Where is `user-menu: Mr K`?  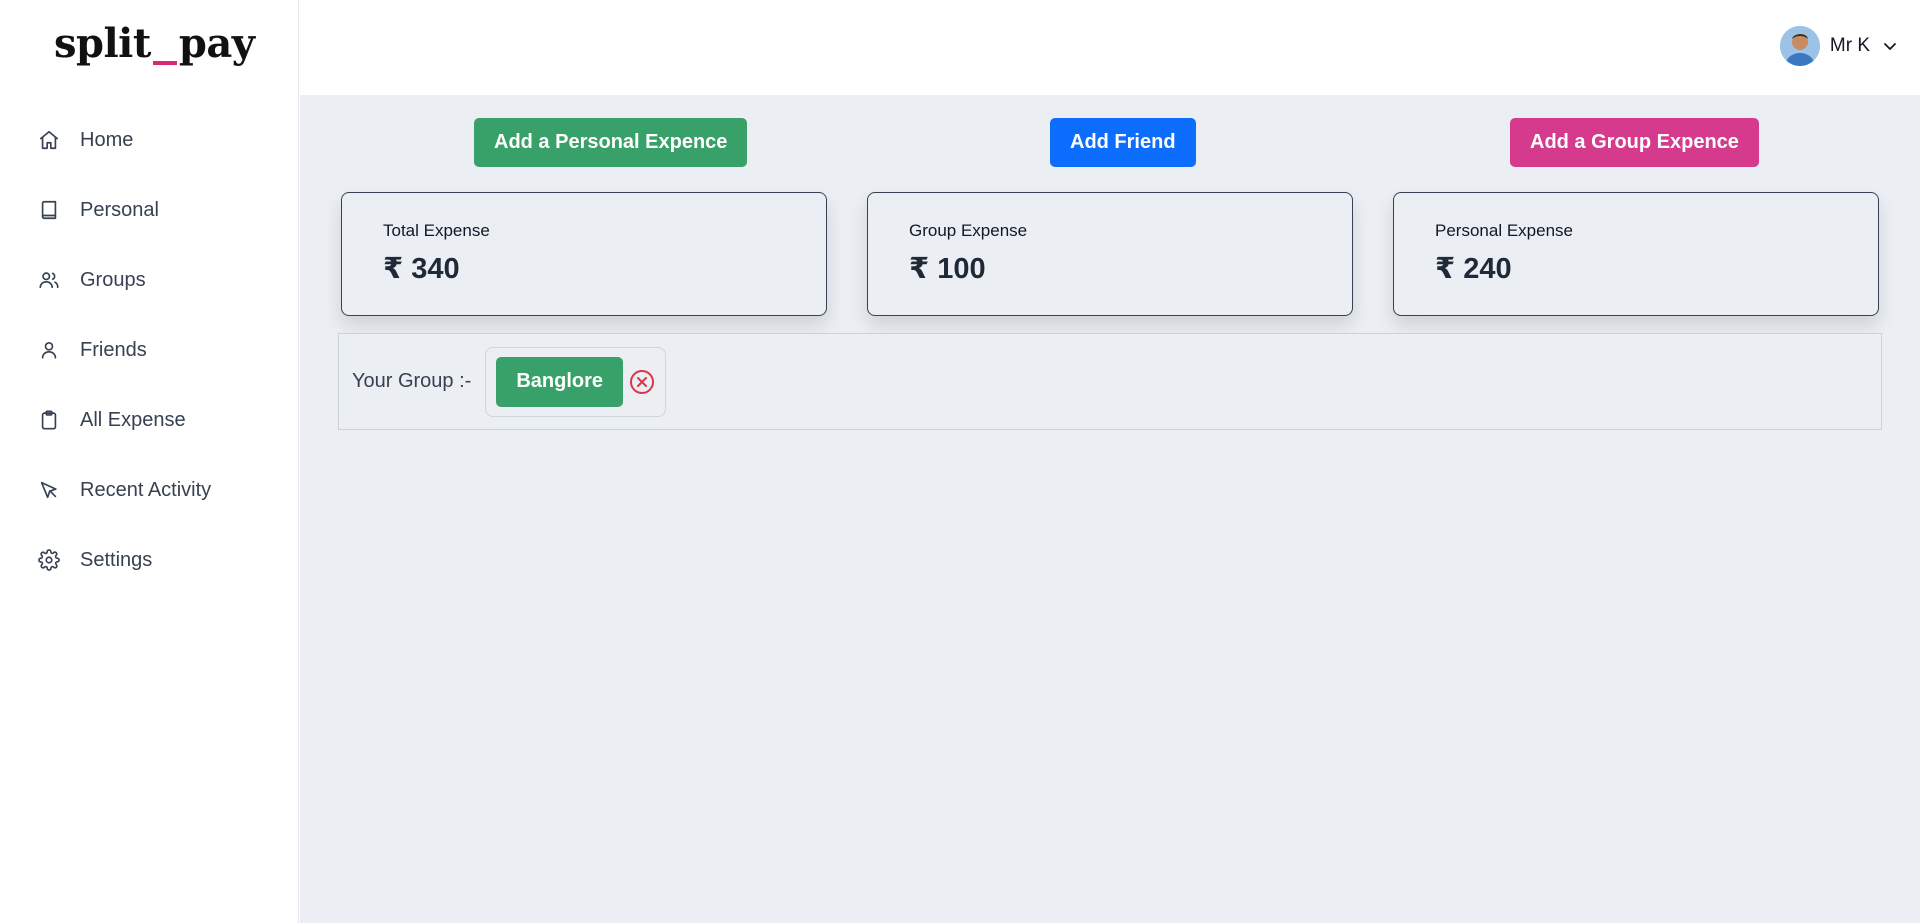
user-menu: Mr K is located at coordinates (1838, 46).